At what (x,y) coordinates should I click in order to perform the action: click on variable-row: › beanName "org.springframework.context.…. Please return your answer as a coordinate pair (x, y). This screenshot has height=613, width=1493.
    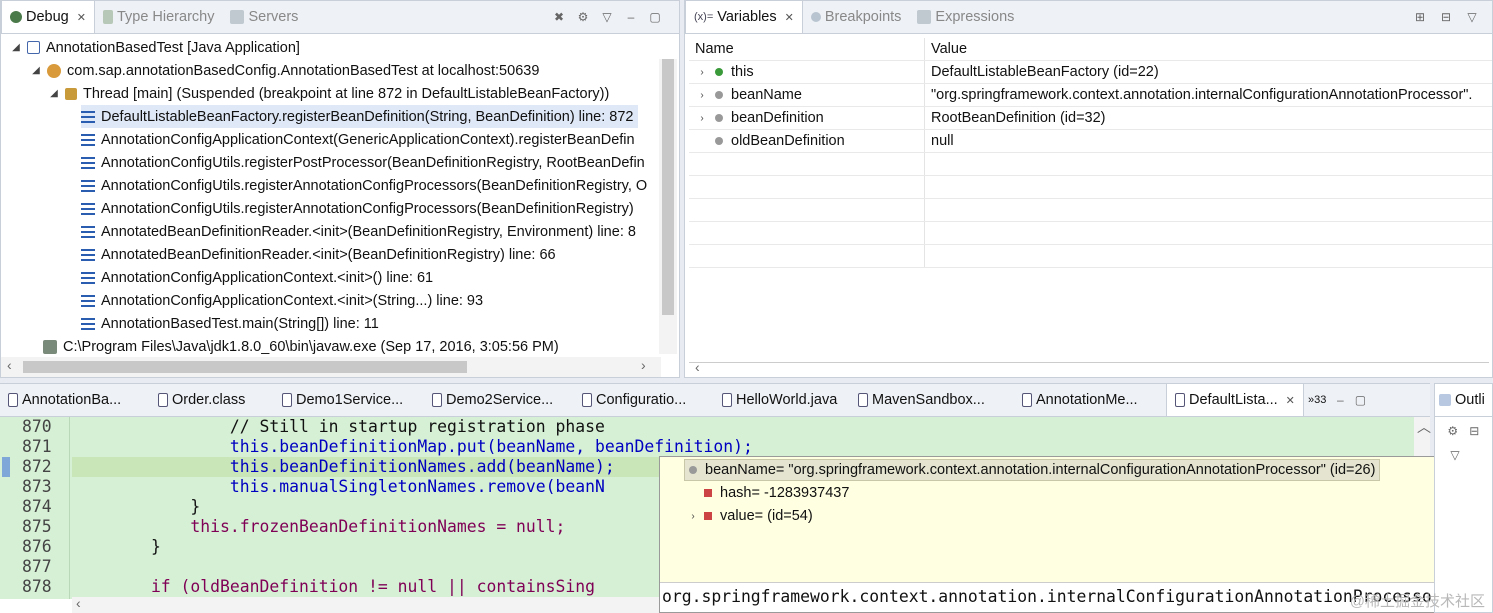
    Looking at the image, I should click on (1090, 95).